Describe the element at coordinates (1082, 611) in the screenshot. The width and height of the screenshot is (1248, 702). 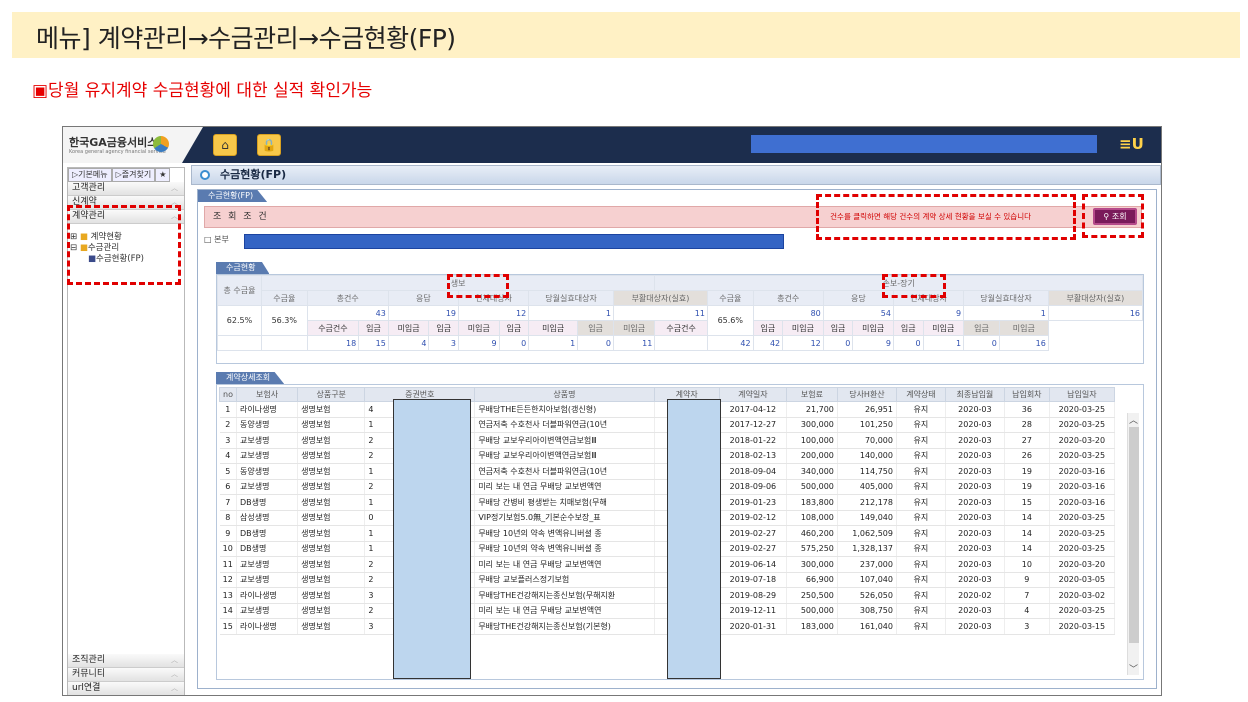
I see `table-cell: 2020-03-25` at that location.